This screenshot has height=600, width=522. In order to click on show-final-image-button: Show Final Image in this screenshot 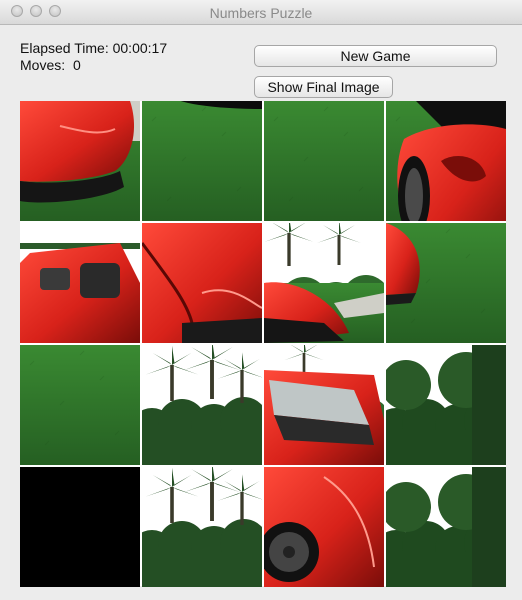, I will do `click(323, 87)`.